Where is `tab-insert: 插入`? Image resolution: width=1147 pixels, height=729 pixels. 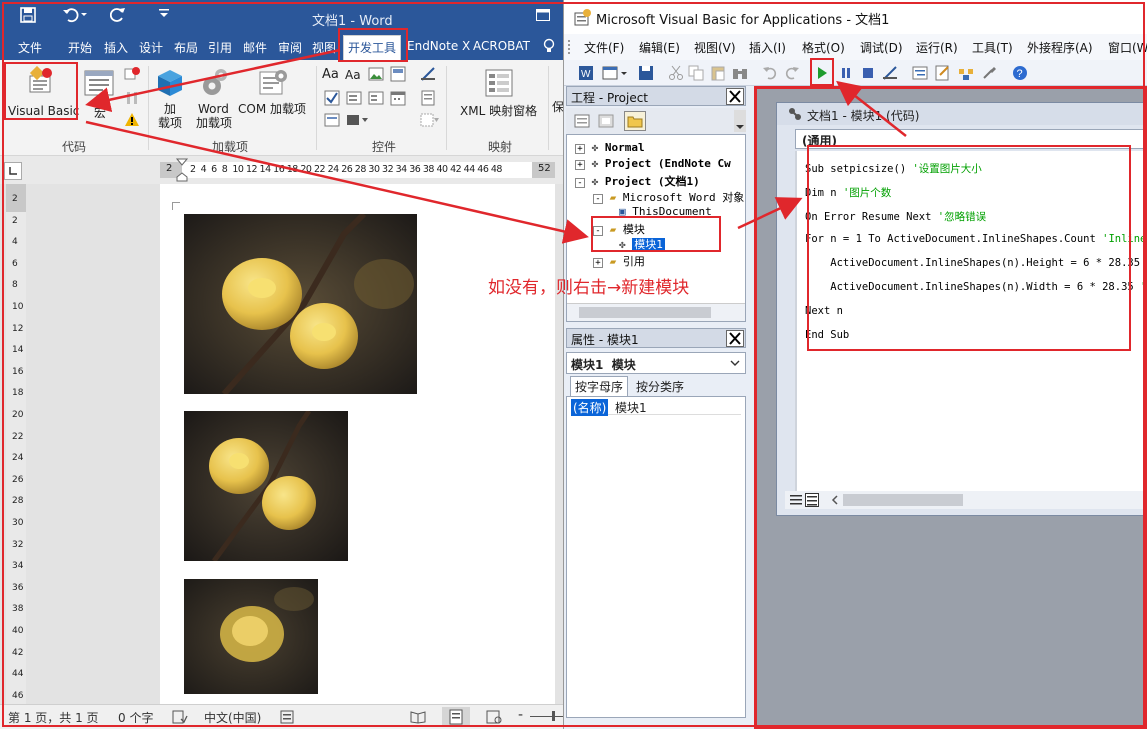
tab-insert: 插入 is located at coordinates (116, 47).